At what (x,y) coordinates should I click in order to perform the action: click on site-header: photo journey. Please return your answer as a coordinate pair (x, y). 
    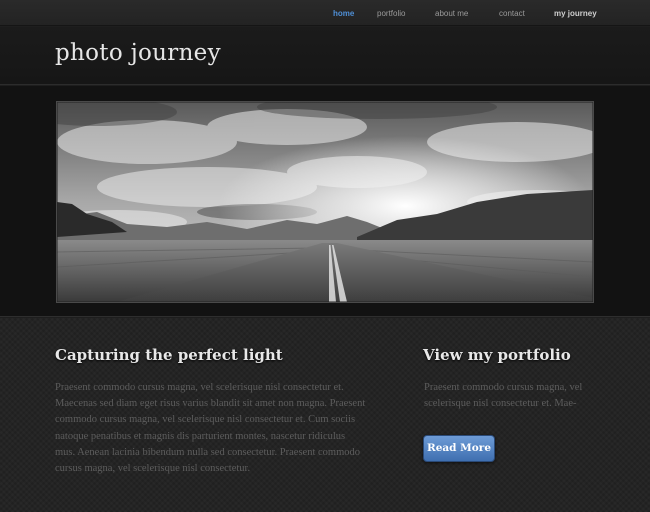
    Looking at the image, I should click on (325, 56).